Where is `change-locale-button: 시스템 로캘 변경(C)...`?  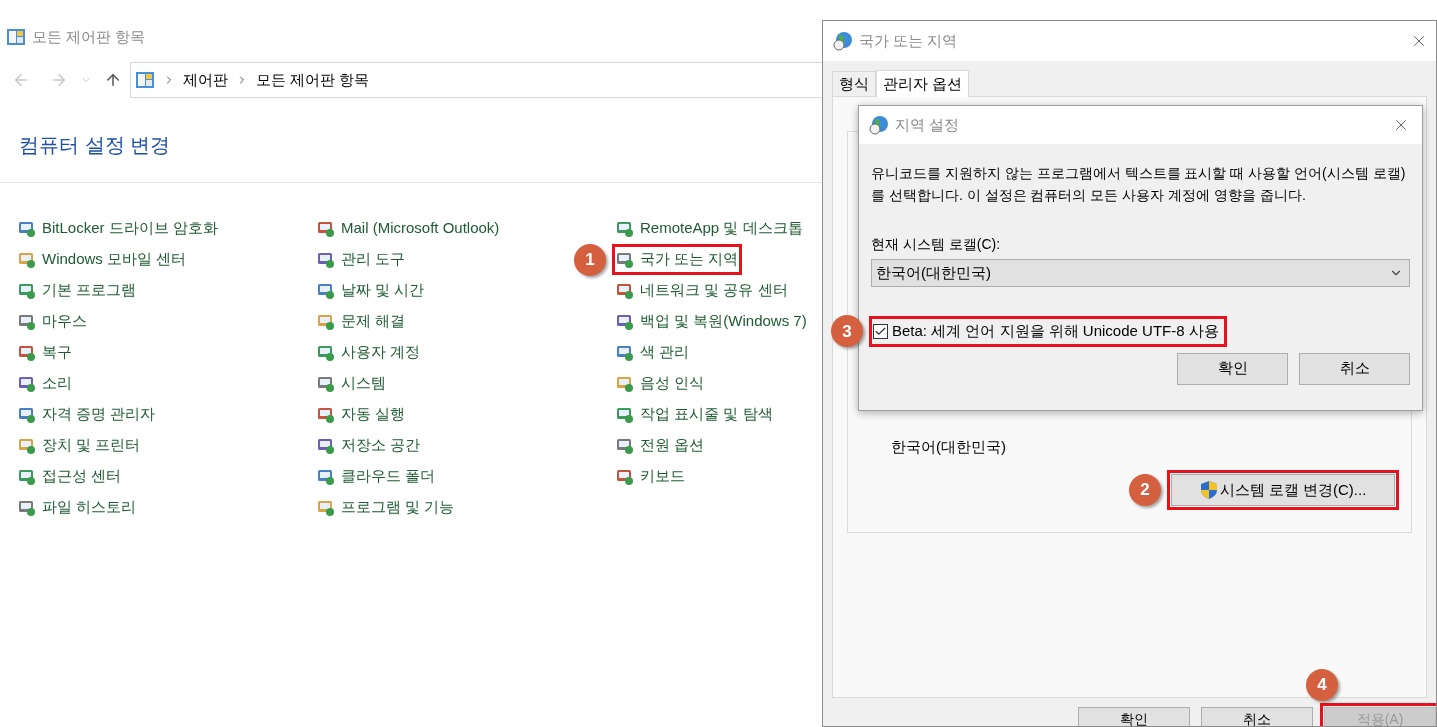 change-locale-button: 시스템 로캘 변경(C)... is located at coordinates (1283, 490).